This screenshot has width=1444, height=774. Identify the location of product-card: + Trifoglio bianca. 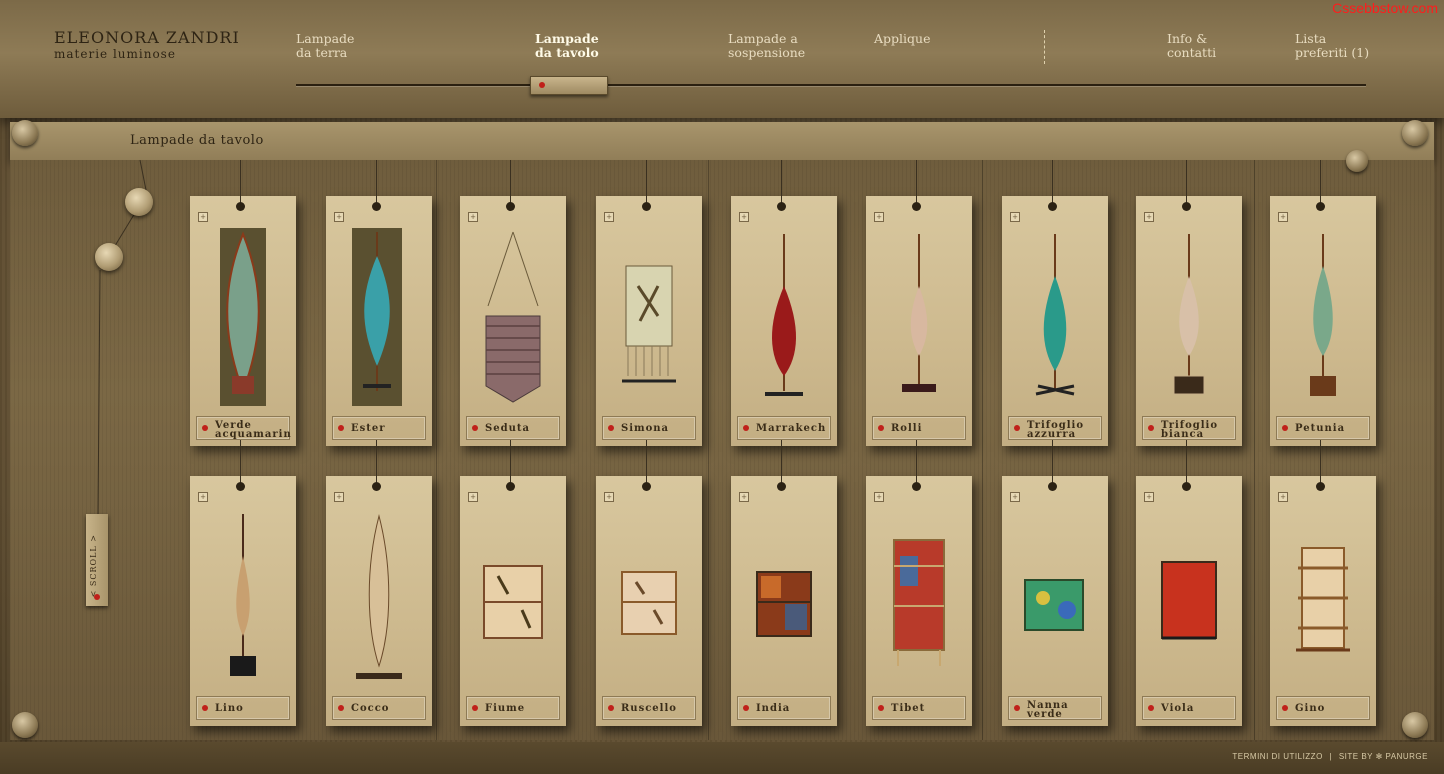
(1189, 303).